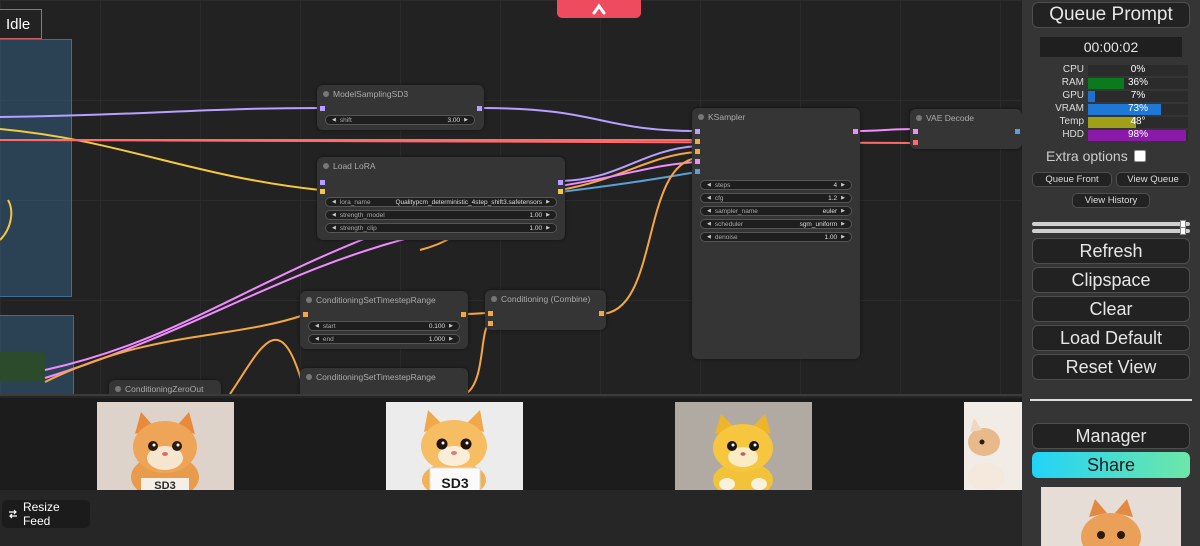 The height and width of the screenshot is (546, 1200). What do you see at coordinates (776, 237) in the screenshot?
I see `widget-denoise: ◀ denoise 1.00 ▶` at bounding box center [776, 237].